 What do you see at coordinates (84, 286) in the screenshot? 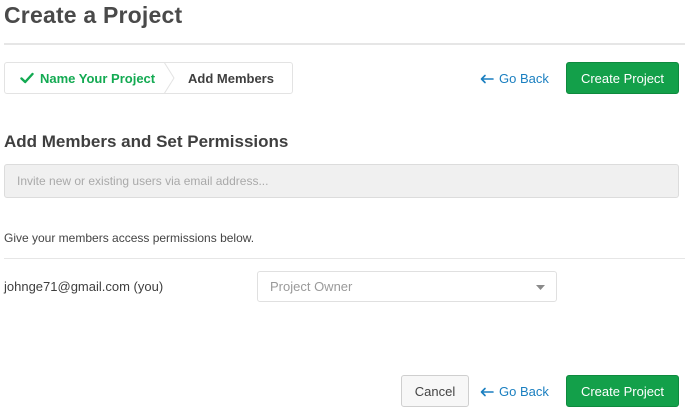
I see `member-email: johnge71@gmail.com (you)` at bounding box center [84, 286].